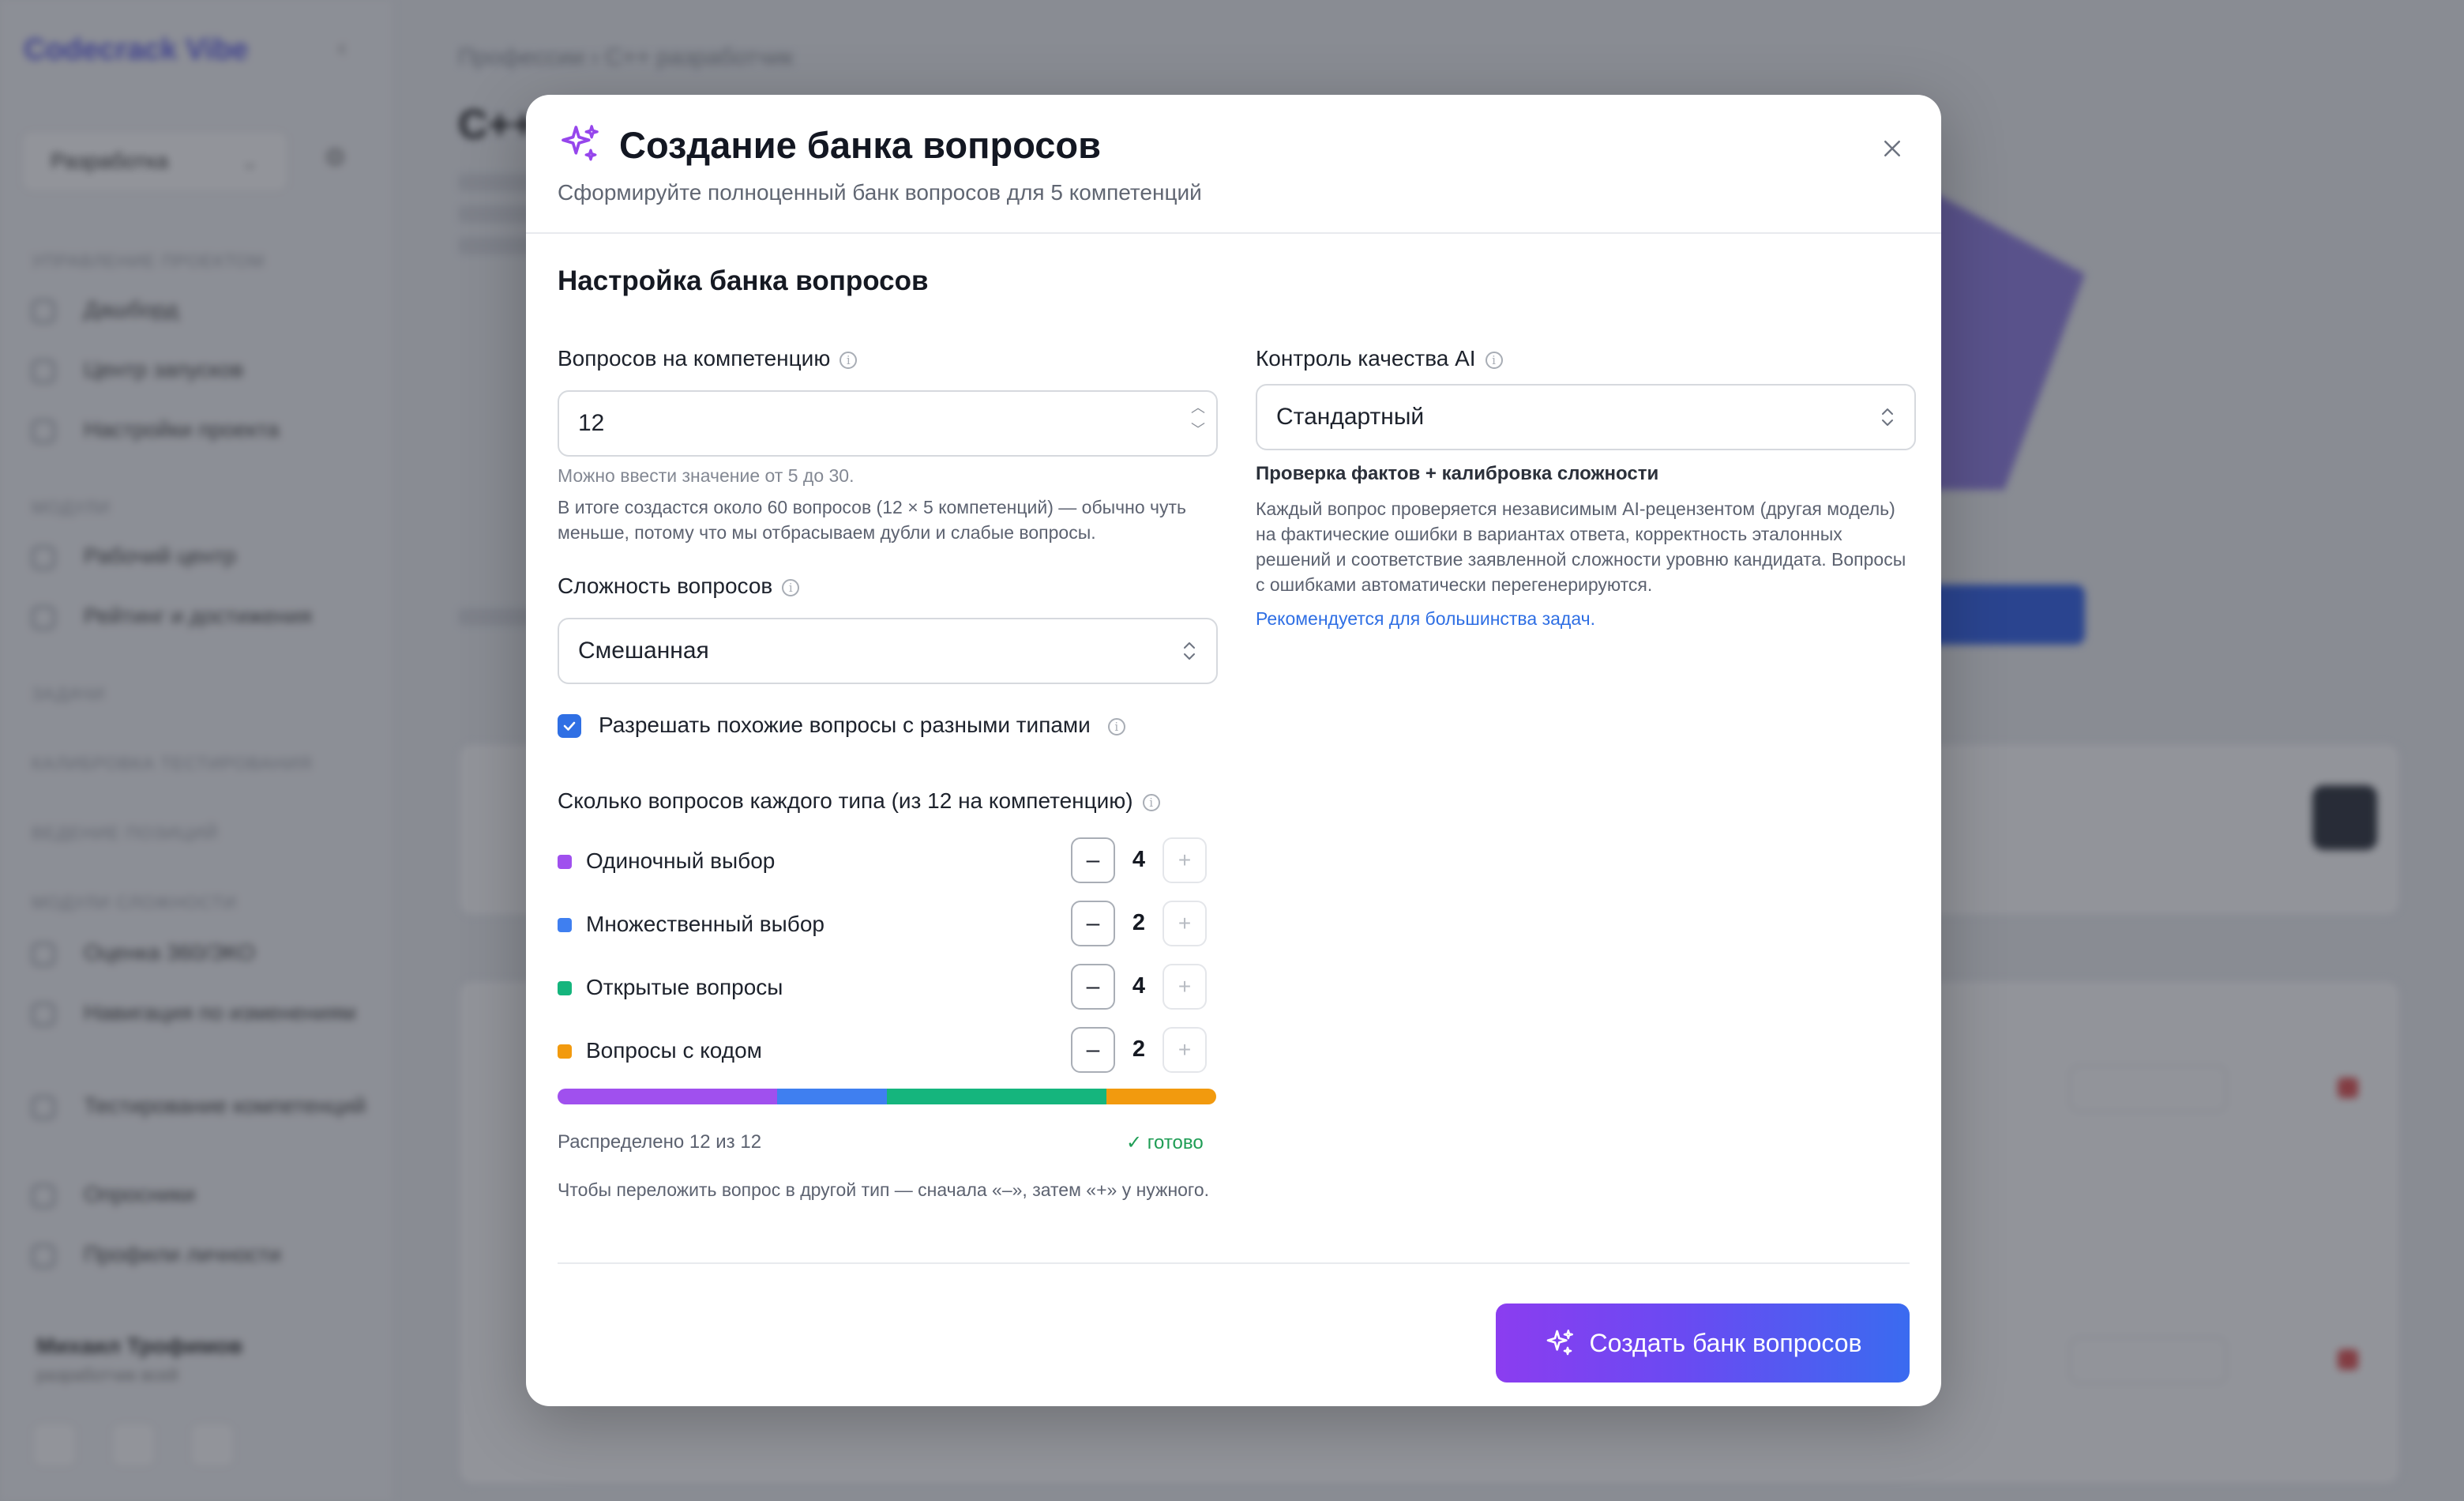  I want to click on quality-label: Контроль качества AI i, so click(1379, 359).